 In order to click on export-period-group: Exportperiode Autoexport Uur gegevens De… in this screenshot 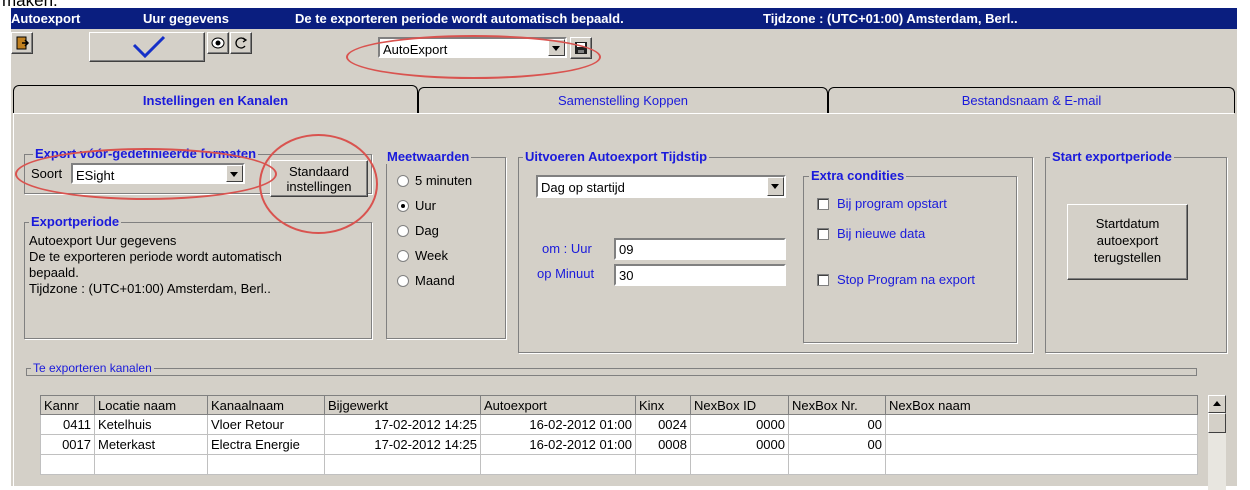, I will do `click(198, 276)`.